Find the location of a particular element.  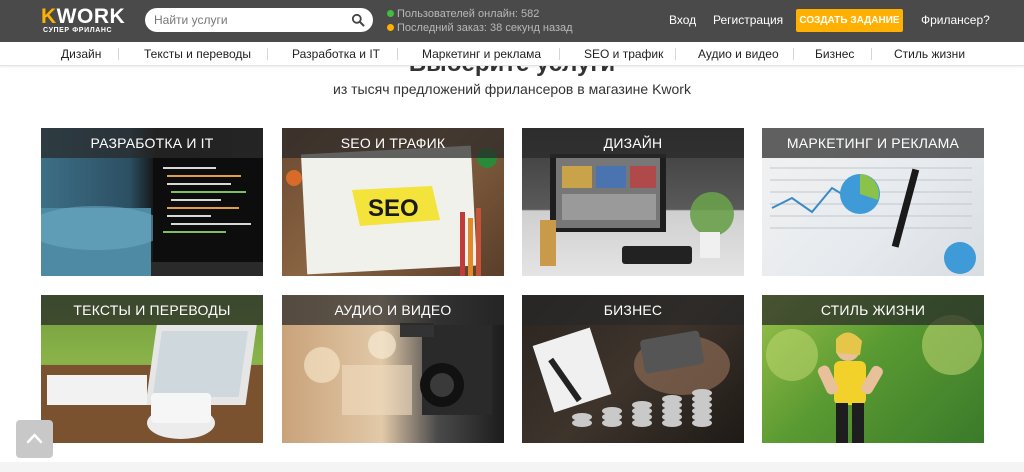

category-business: Бизнес is located at coordinates (834, 54).